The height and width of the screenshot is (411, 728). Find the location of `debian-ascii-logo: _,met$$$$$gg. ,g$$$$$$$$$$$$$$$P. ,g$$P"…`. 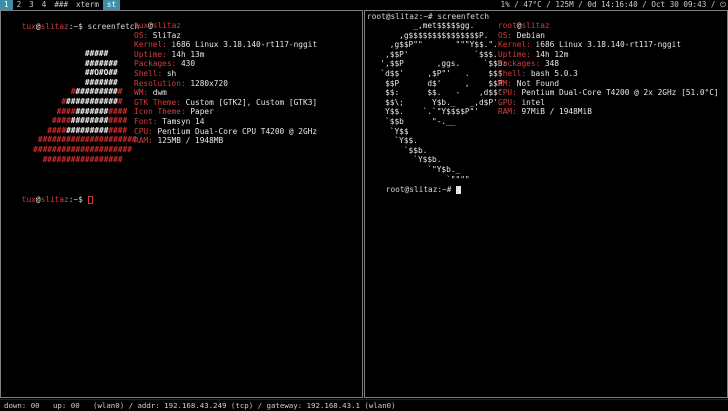

debian-ascii-logo: _,met$$$$$gg. ,g$$$$$$$$$$$$$$$P. ,g$$P"… is located at coordinates (439, 102).